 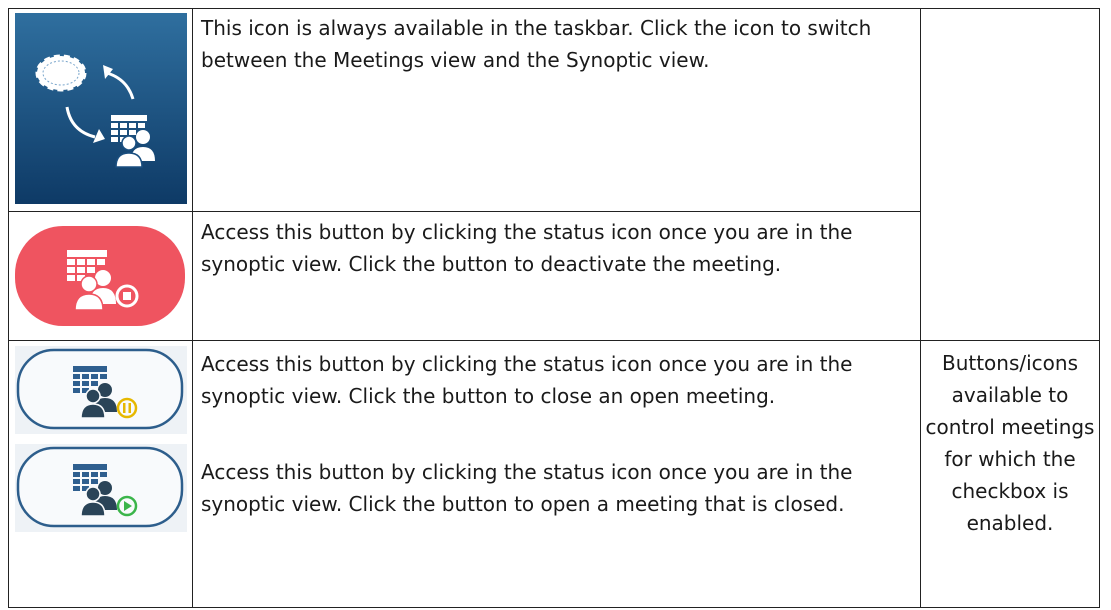 I want to click on icon-cell-view-switch, so click(x=101, y=108).